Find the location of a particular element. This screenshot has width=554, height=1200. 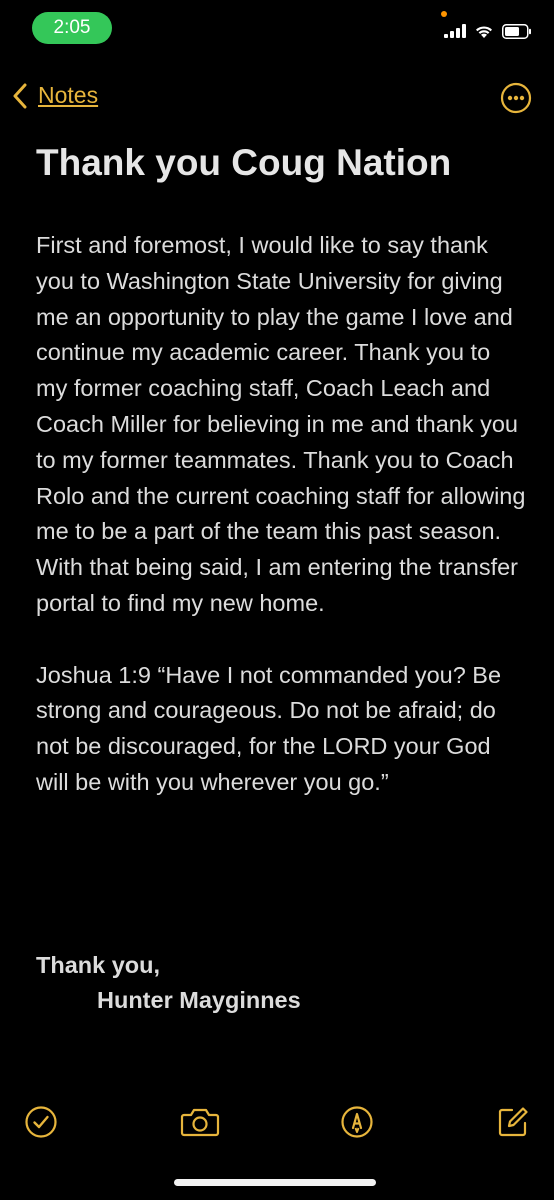

compose-icon is located at coordinates (513, 1122).